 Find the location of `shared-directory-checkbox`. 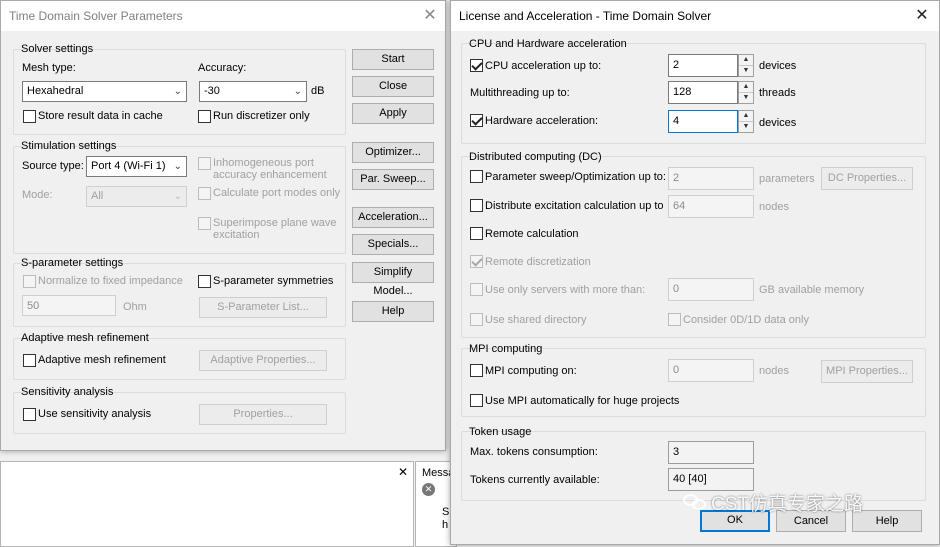

shared-directory-checkbox is located at coordinates (476, 319).